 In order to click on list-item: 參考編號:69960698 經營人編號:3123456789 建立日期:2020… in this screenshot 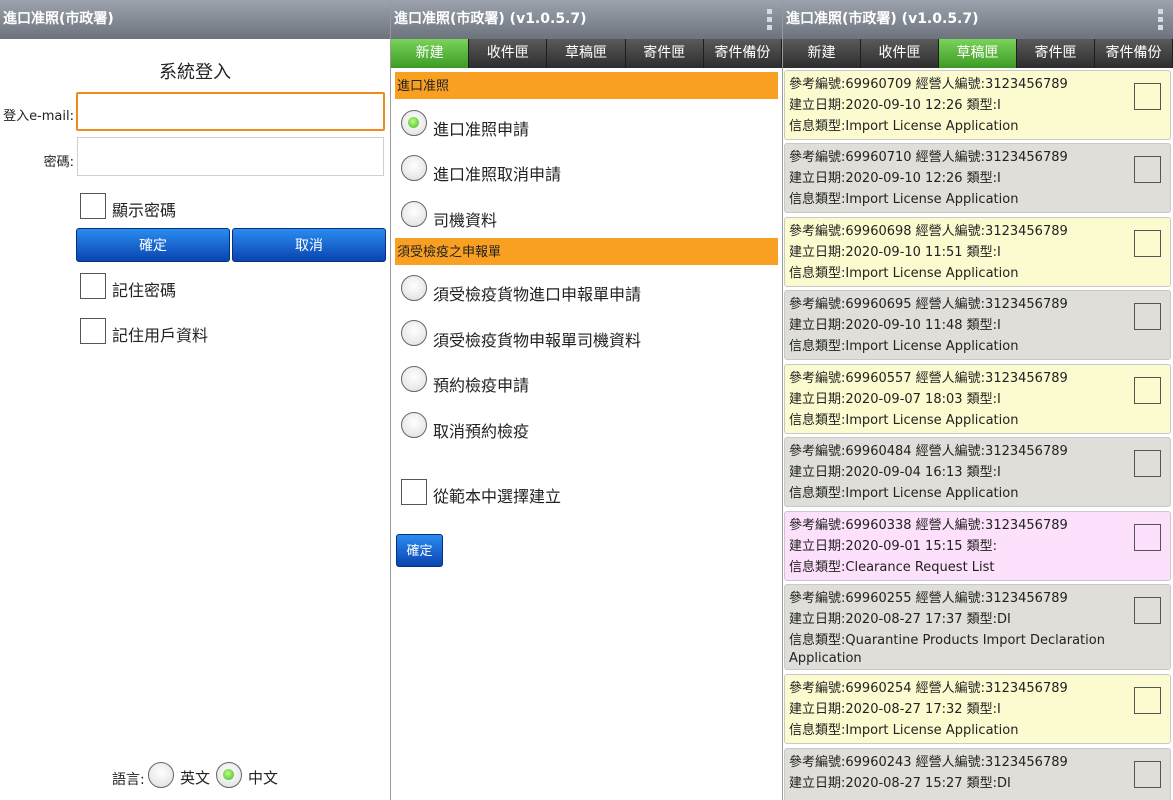, I will do `click(977, 252)`.